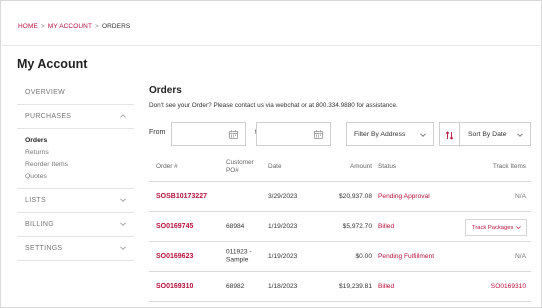 This screenshot has height=308, width=542. I want to click on sort-select: Sort By Date, so click(485, 134).